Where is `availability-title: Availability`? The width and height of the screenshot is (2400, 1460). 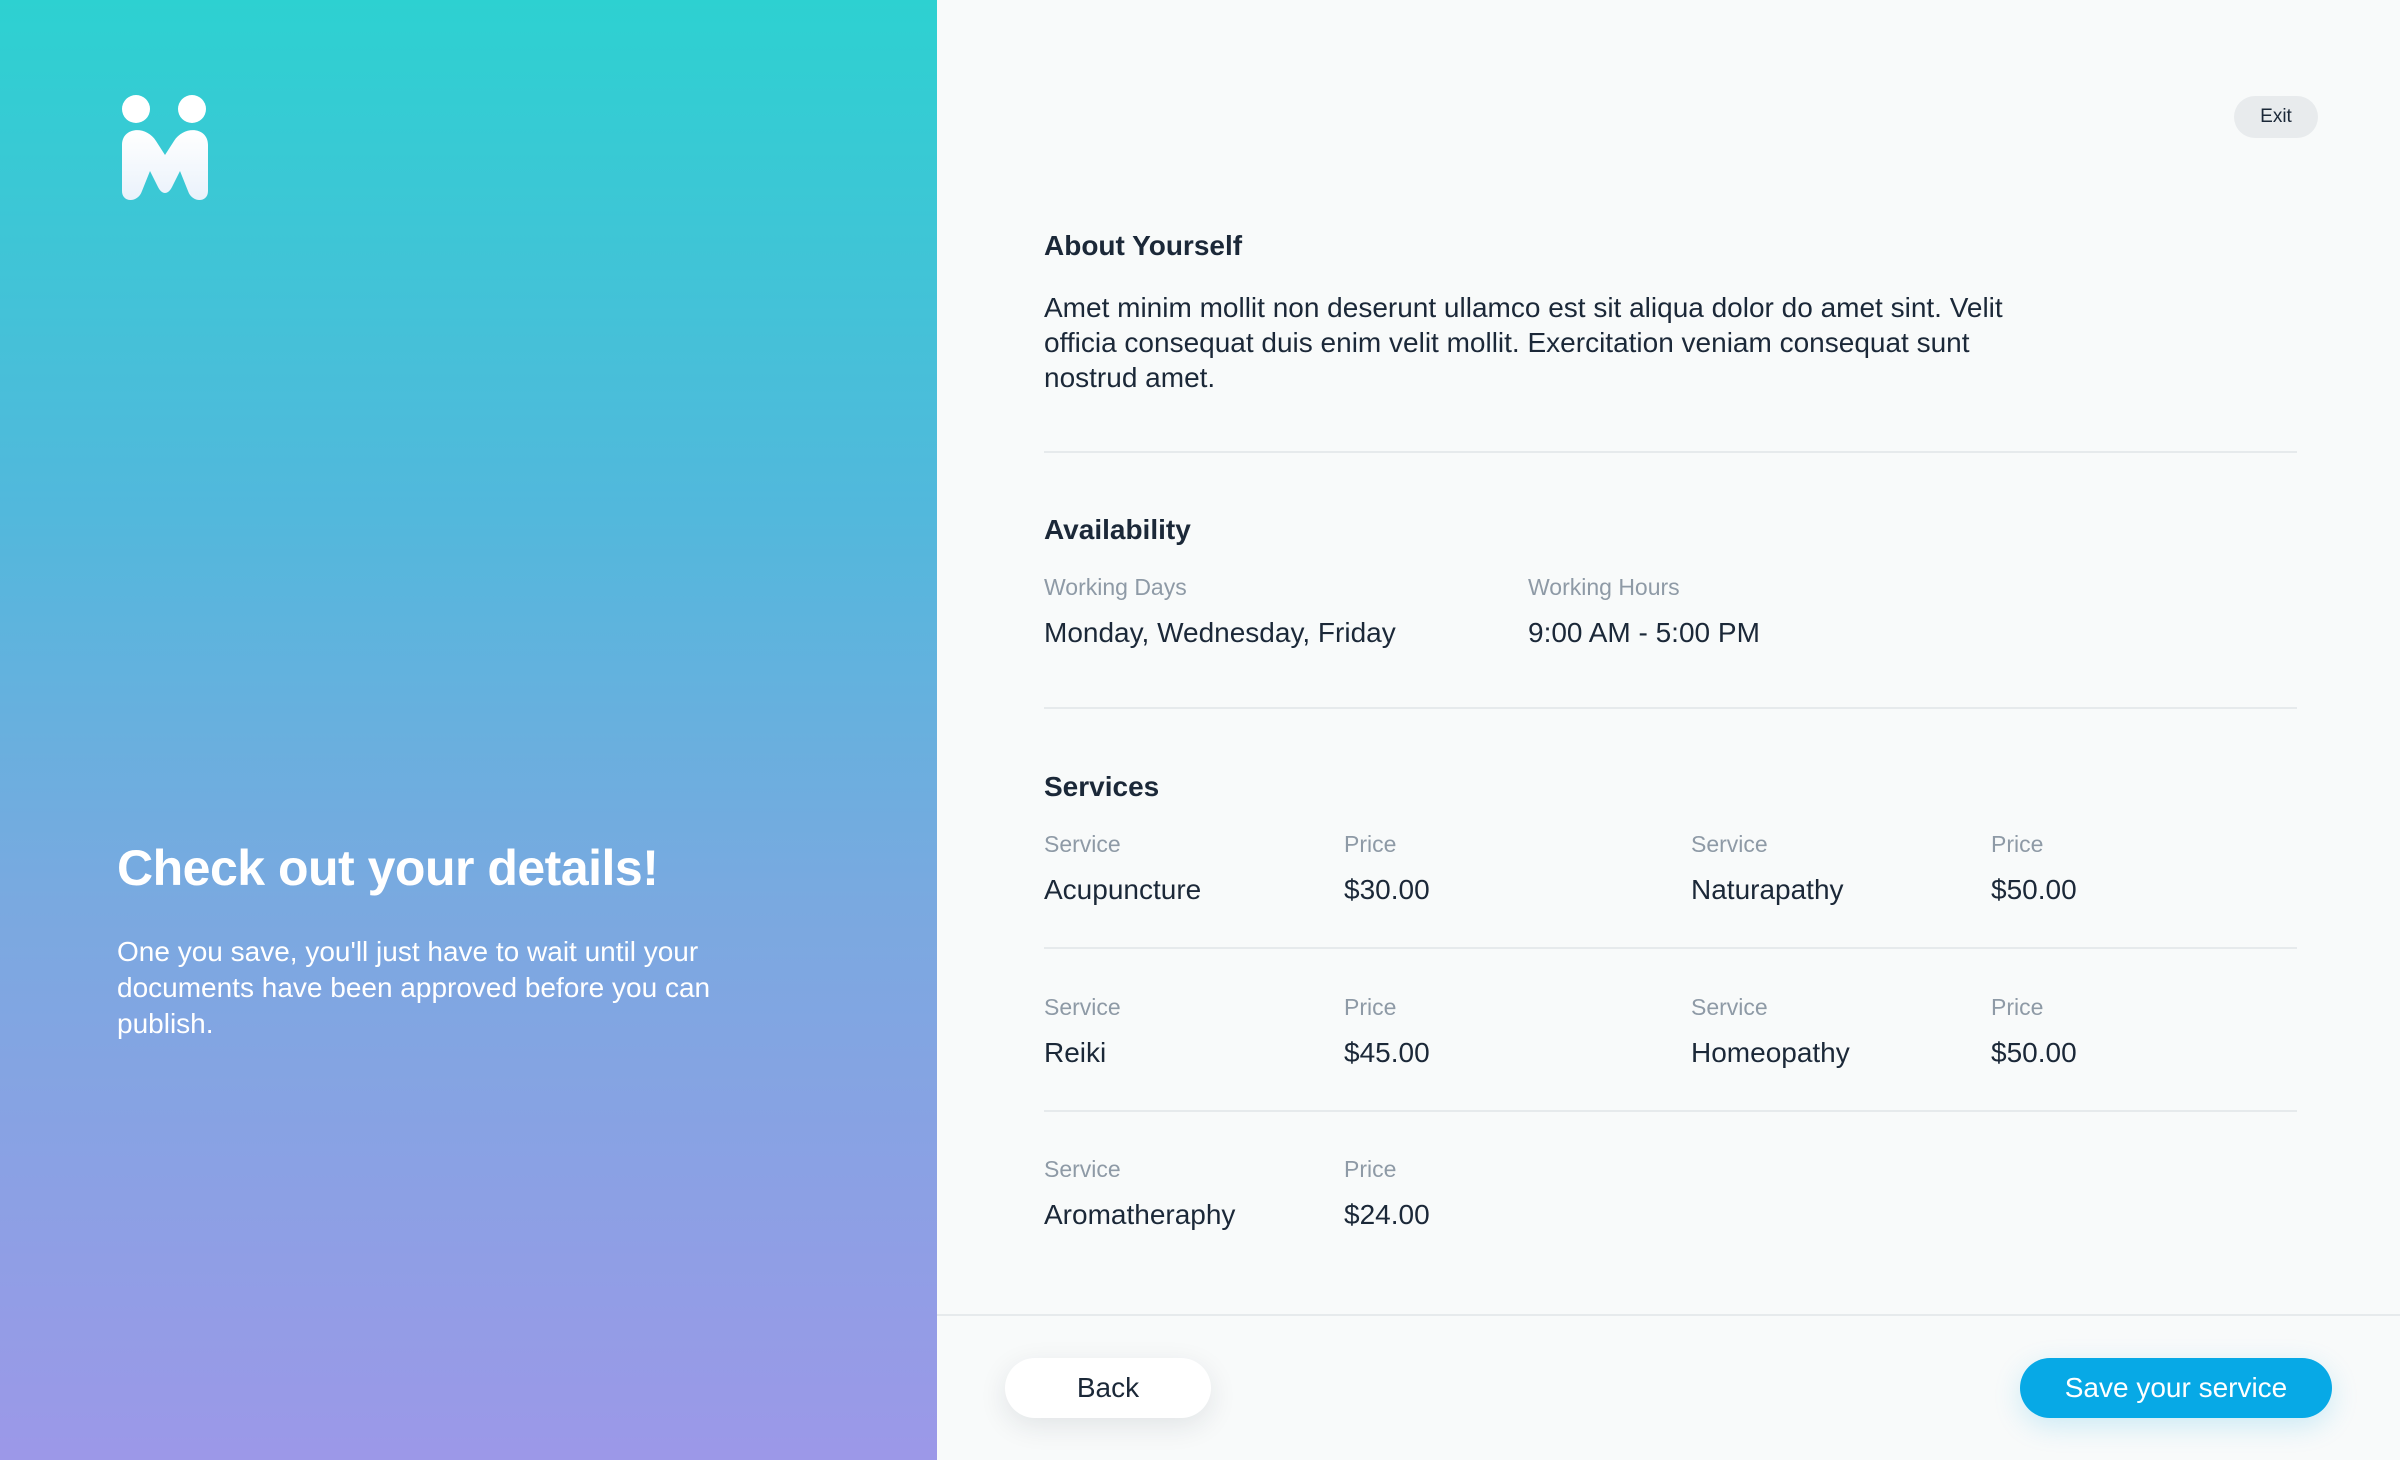
availability-title: Availability is located at coordinates (1117, 529).